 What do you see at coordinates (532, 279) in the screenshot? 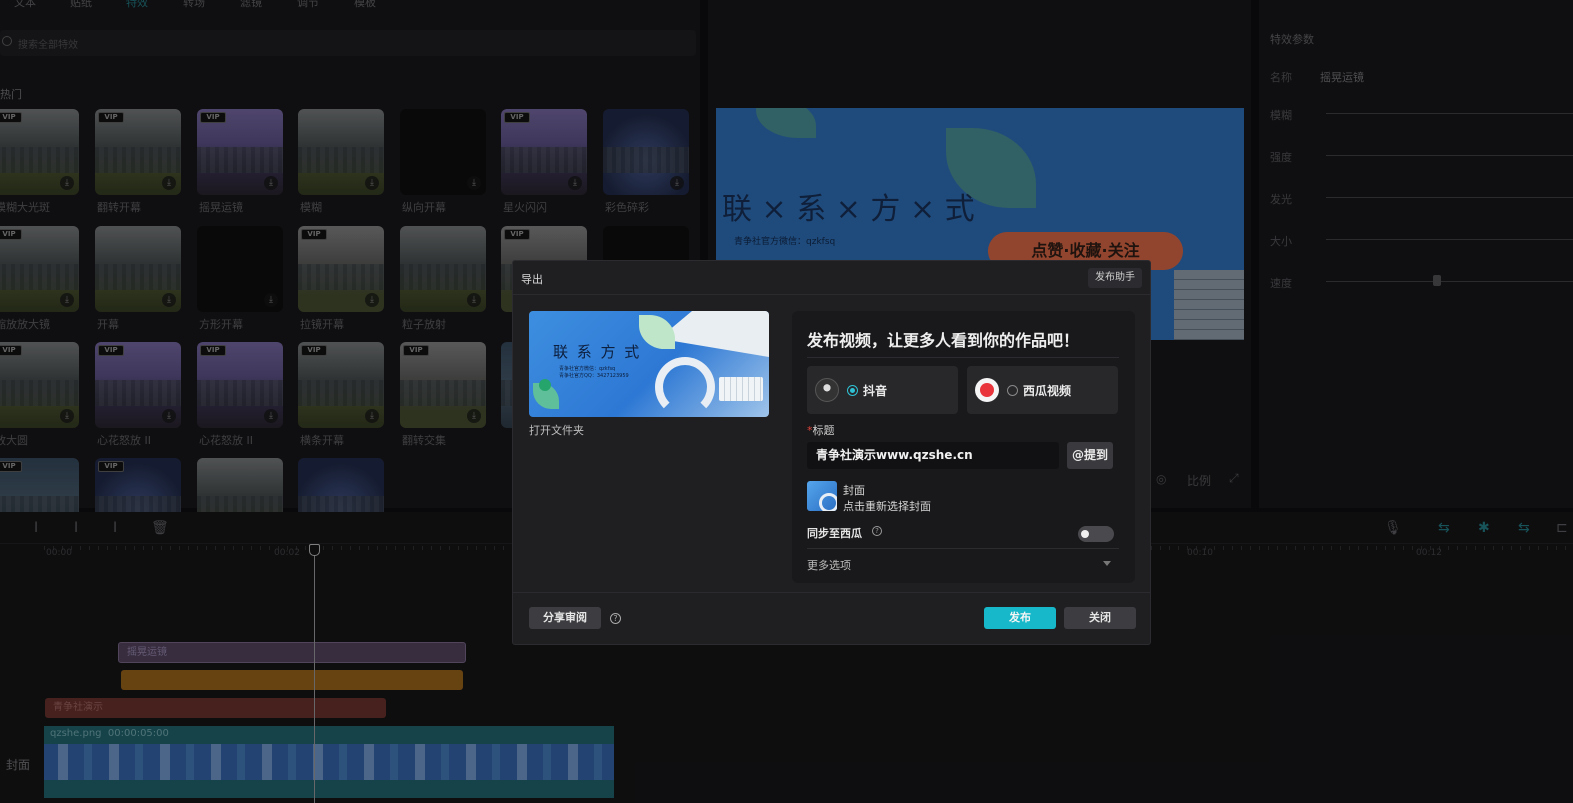
I see `dialog-title: 导出` at bounding box center [532, 279].